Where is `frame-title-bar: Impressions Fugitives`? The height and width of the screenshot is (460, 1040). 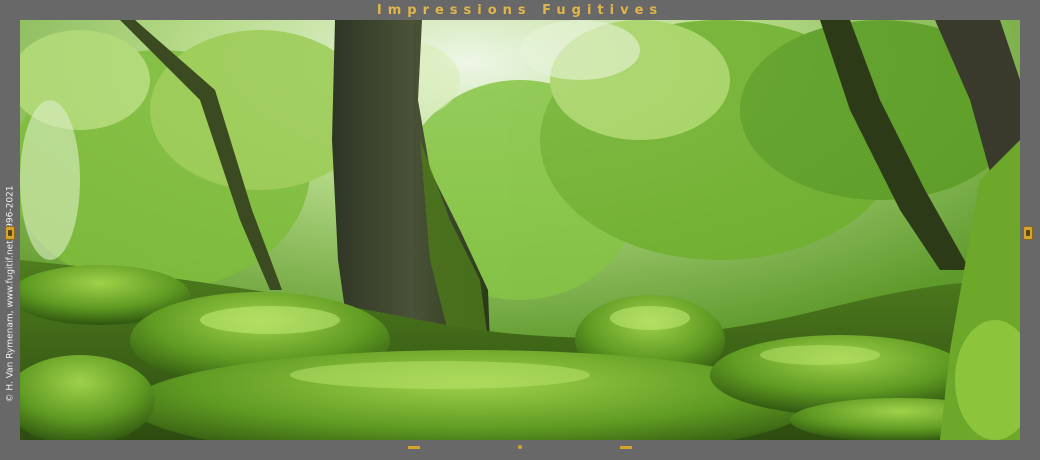
frame-title-bar: Impressions Fugitives is located at coordinates (520, 10).